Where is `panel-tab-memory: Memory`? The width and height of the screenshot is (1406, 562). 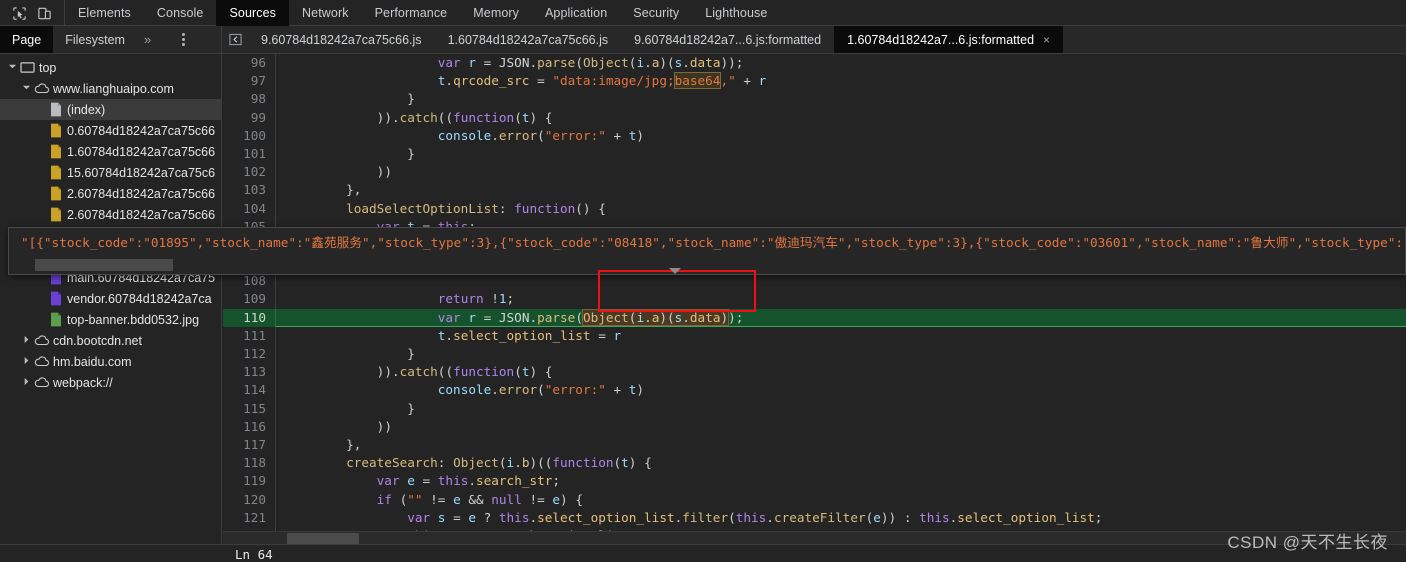 panel-tab-memory: Memory is located at coordinates (496, 13).